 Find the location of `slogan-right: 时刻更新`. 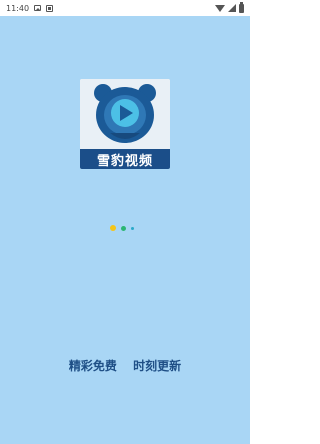

slogan-right: 时刻更新 is located at coordinates (157, 366).